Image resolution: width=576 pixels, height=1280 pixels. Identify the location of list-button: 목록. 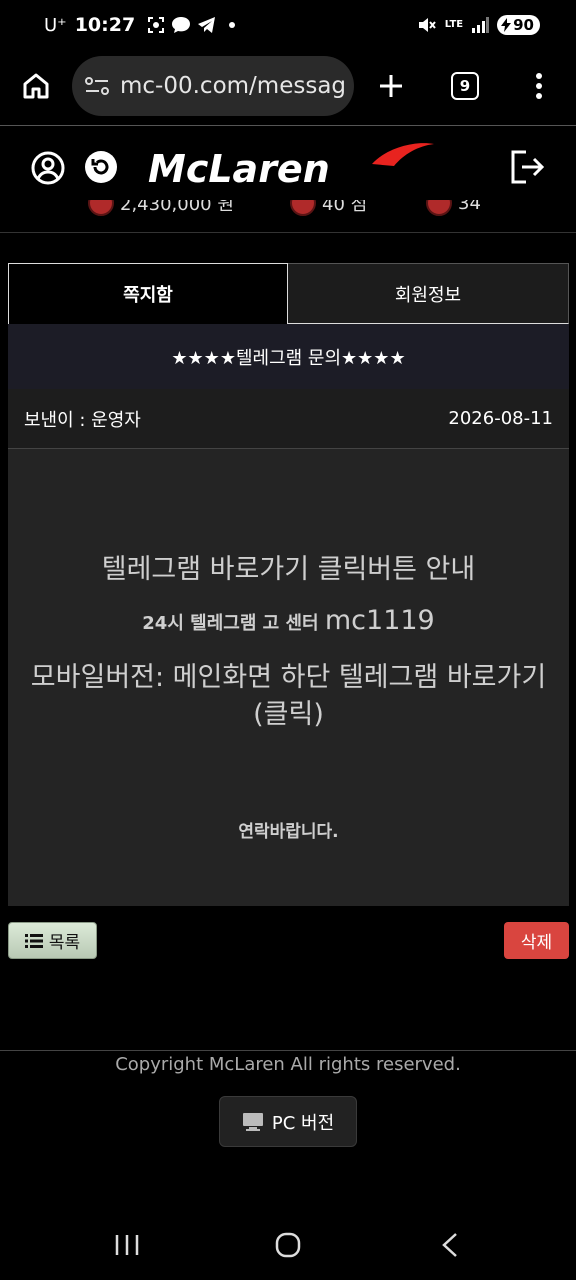
(52, 940).